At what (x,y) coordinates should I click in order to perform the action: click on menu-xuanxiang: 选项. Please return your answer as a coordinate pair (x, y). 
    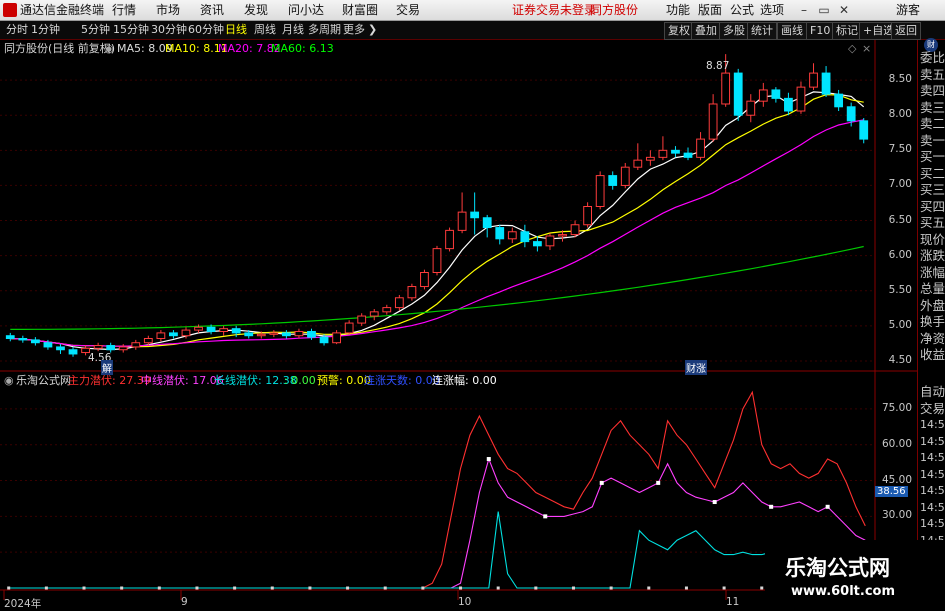
    Looking at the image, I should click on (772, 10).